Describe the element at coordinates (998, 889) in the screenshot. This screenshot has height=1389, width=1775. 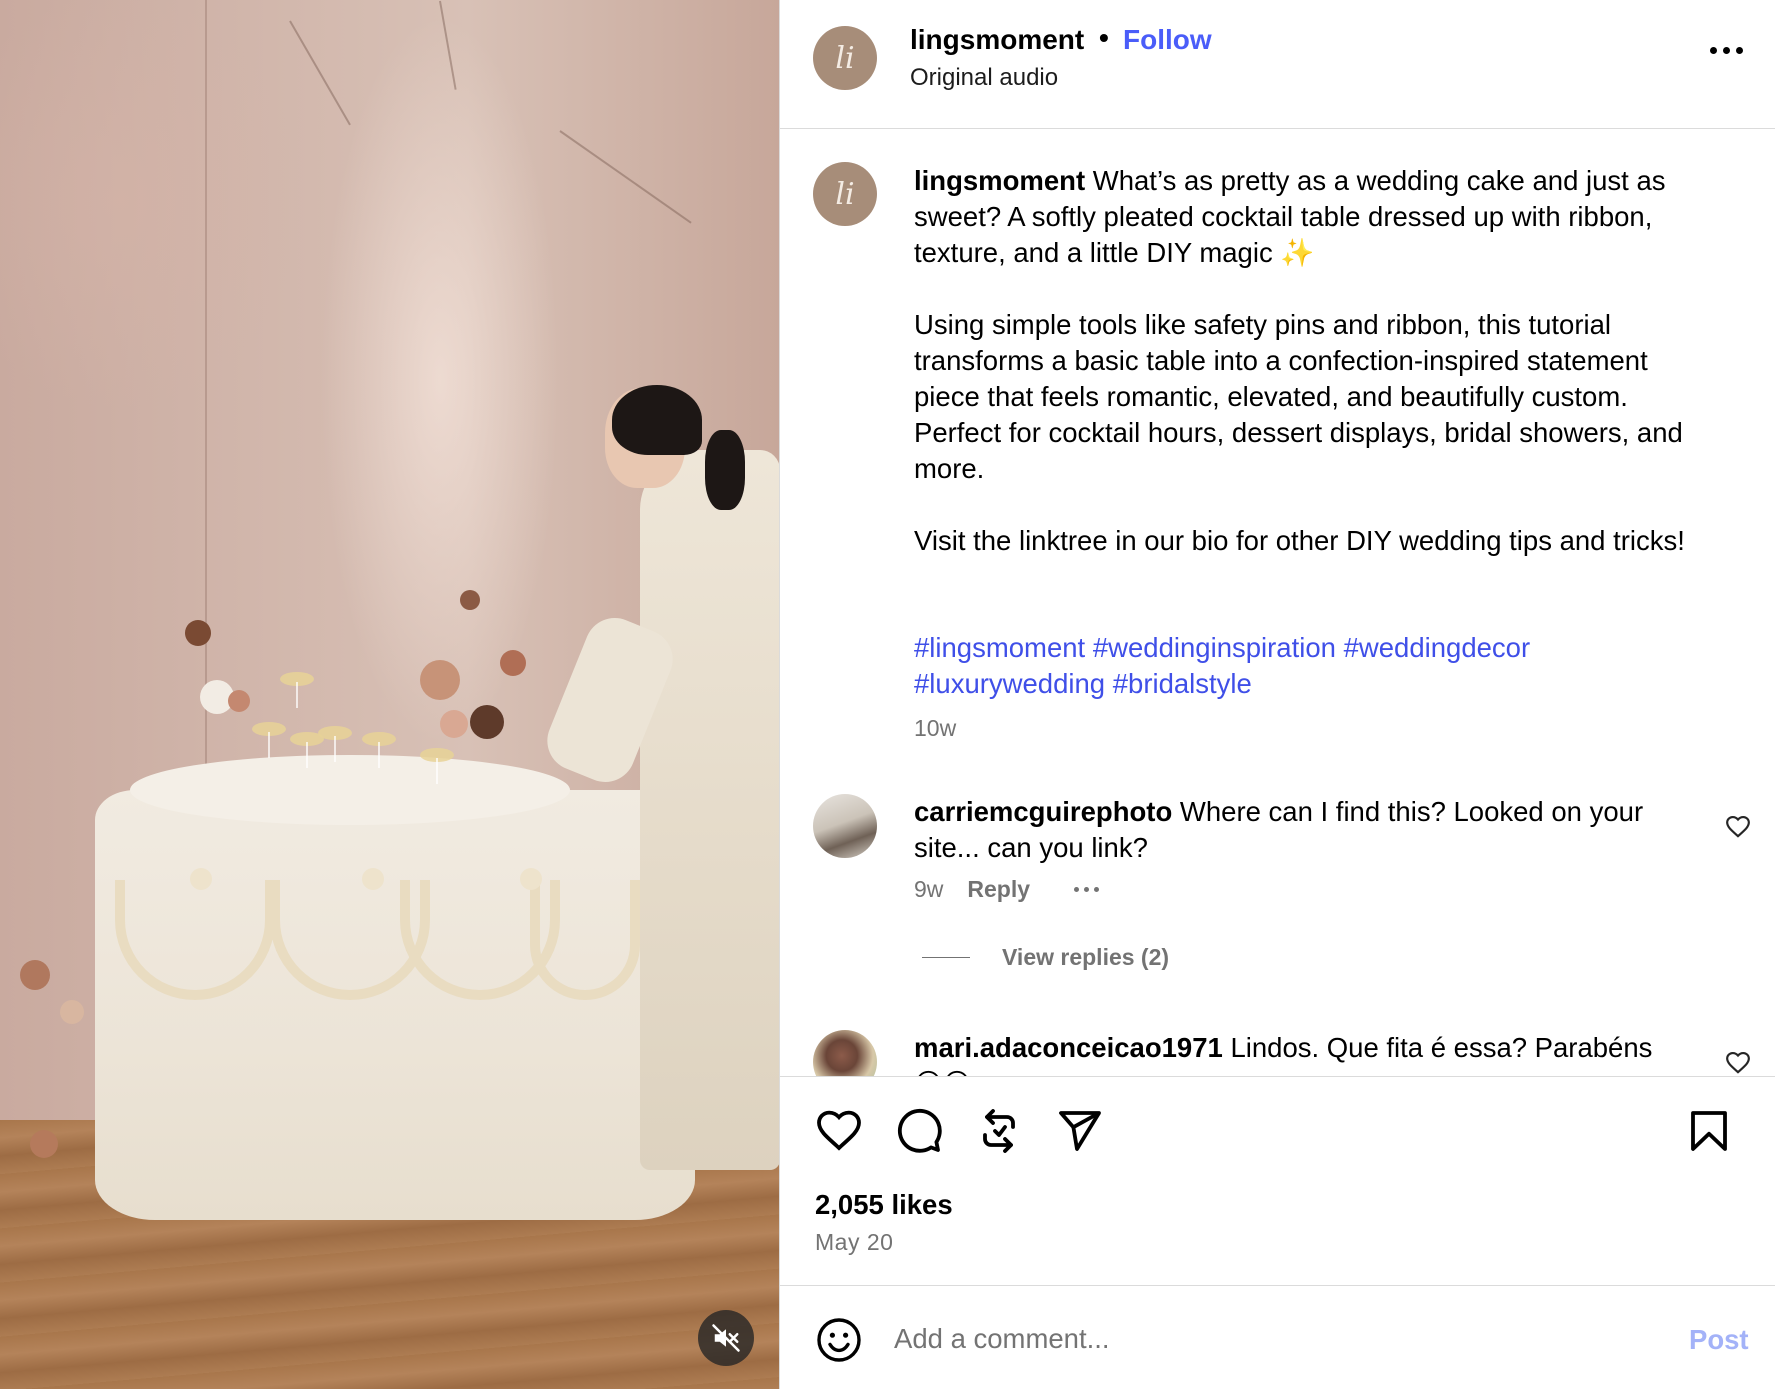
I see `reply-button: Reply` at that location.